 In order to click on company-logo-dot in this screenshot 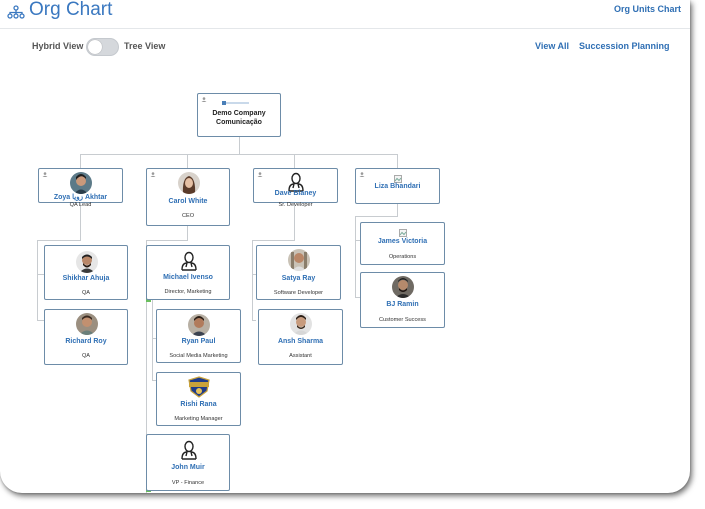, I will do `click(224, 103)`.